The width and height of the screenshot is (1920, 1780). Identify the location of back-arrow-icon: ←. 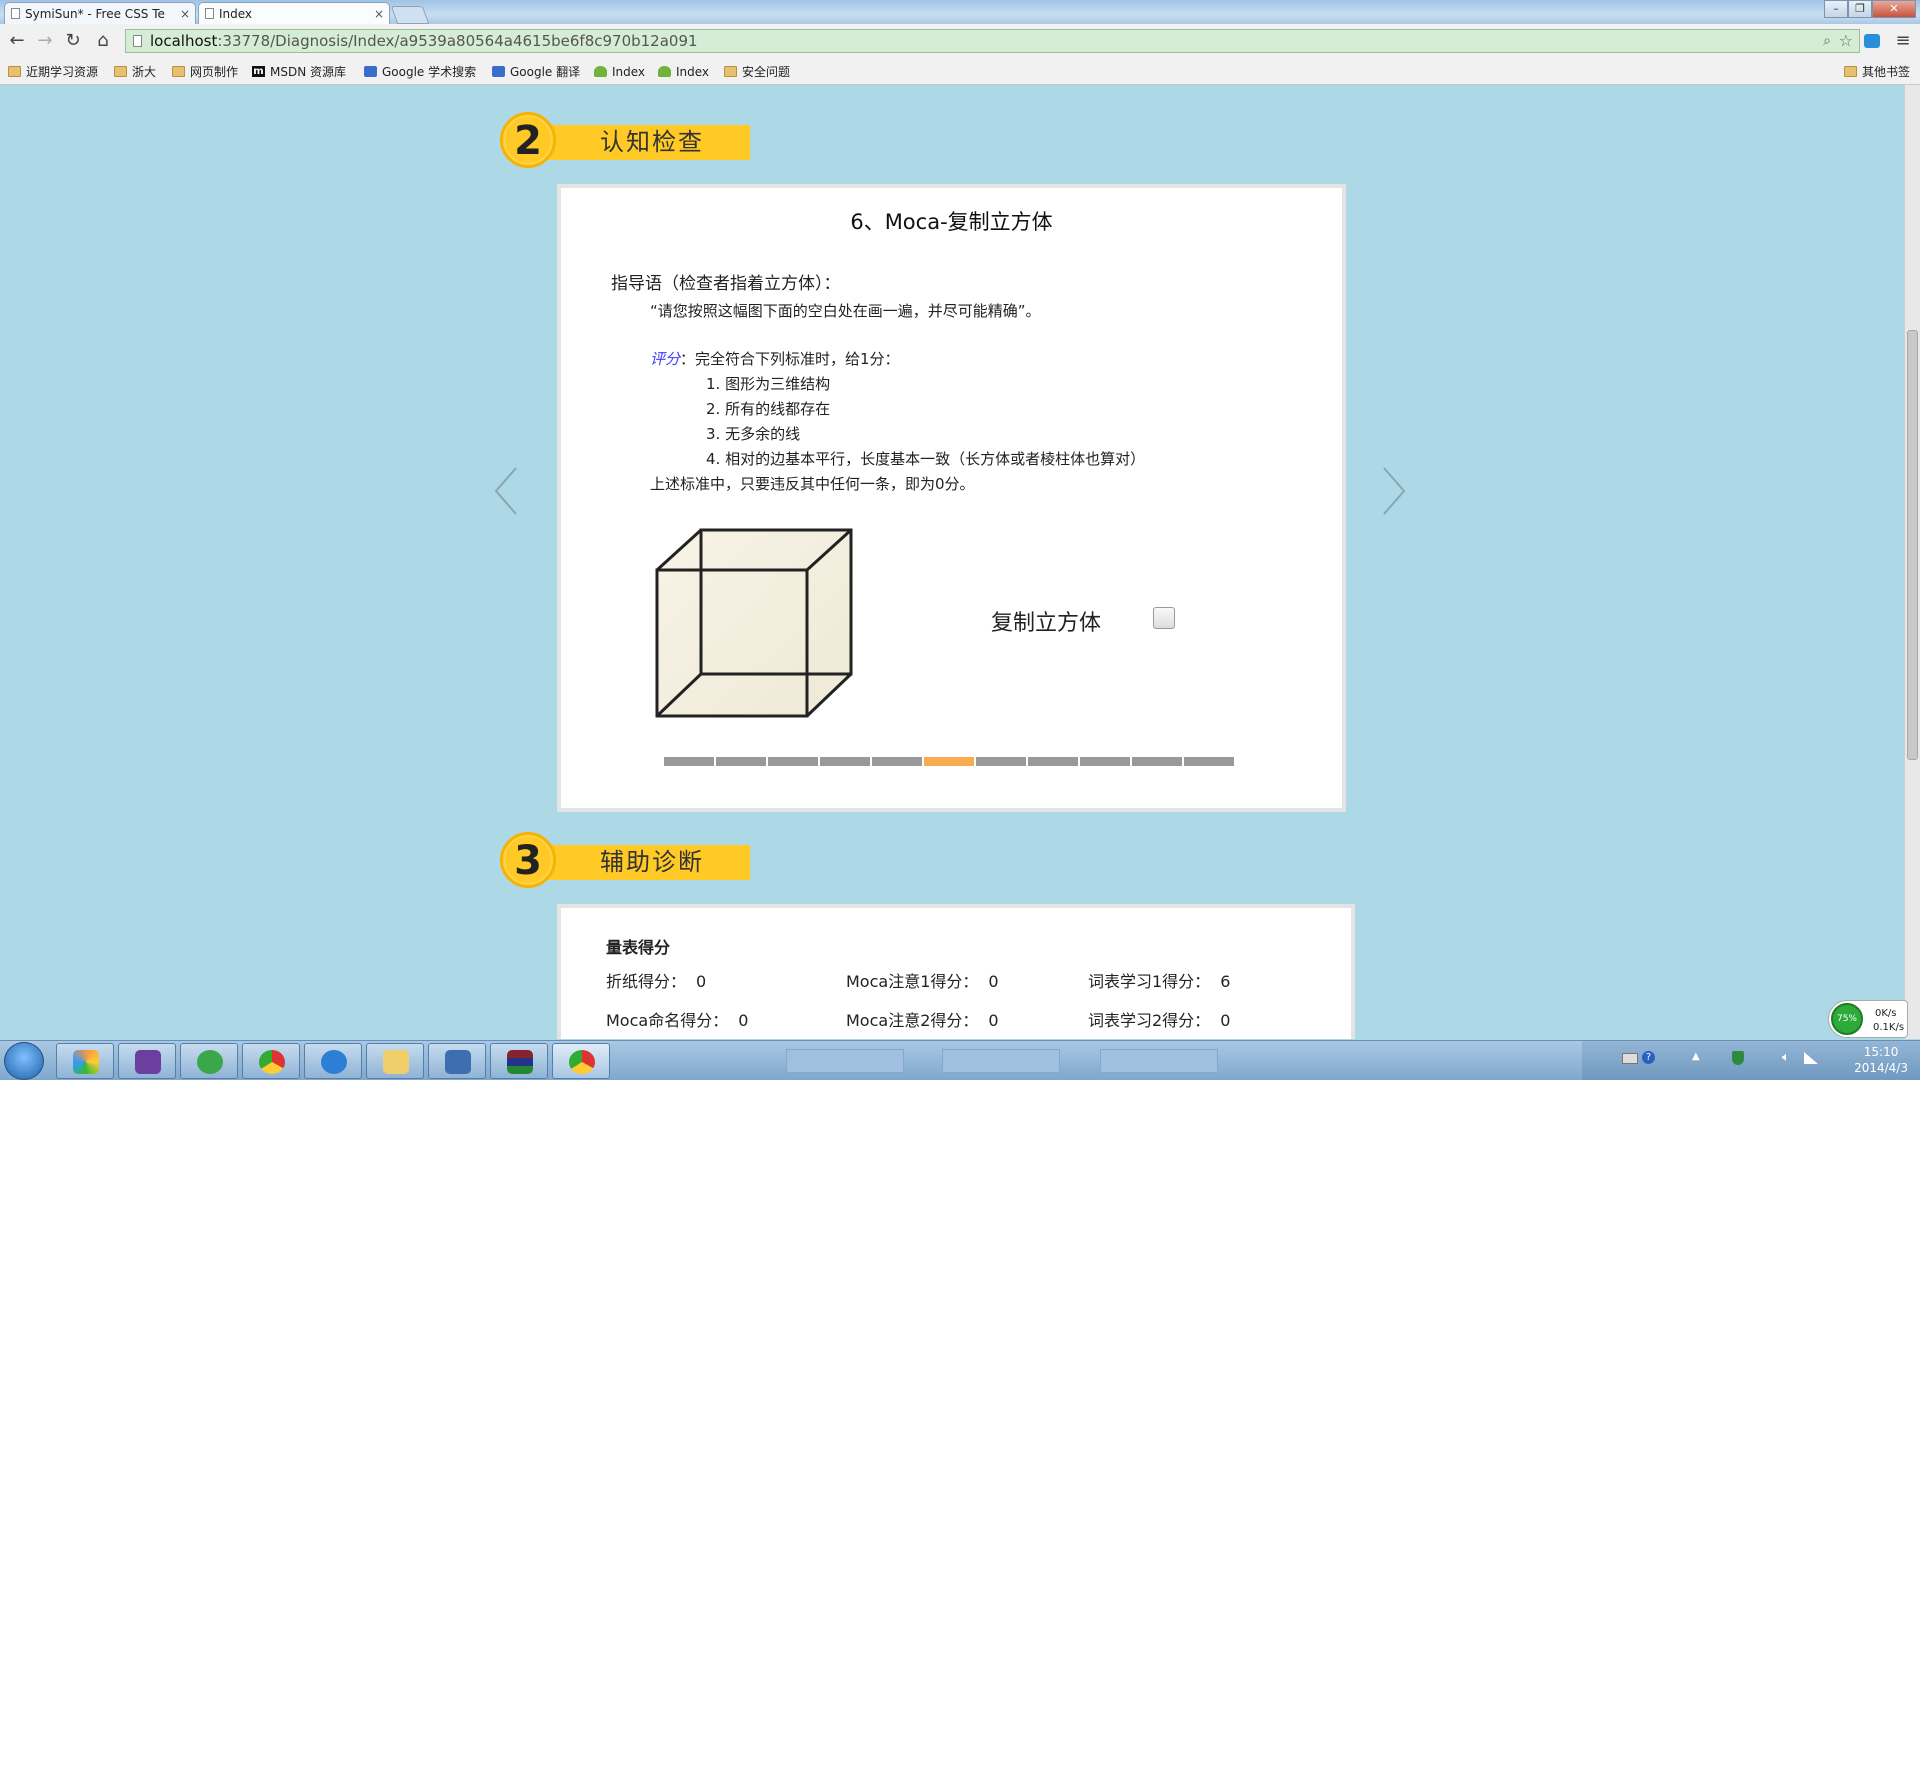
(17, 41).